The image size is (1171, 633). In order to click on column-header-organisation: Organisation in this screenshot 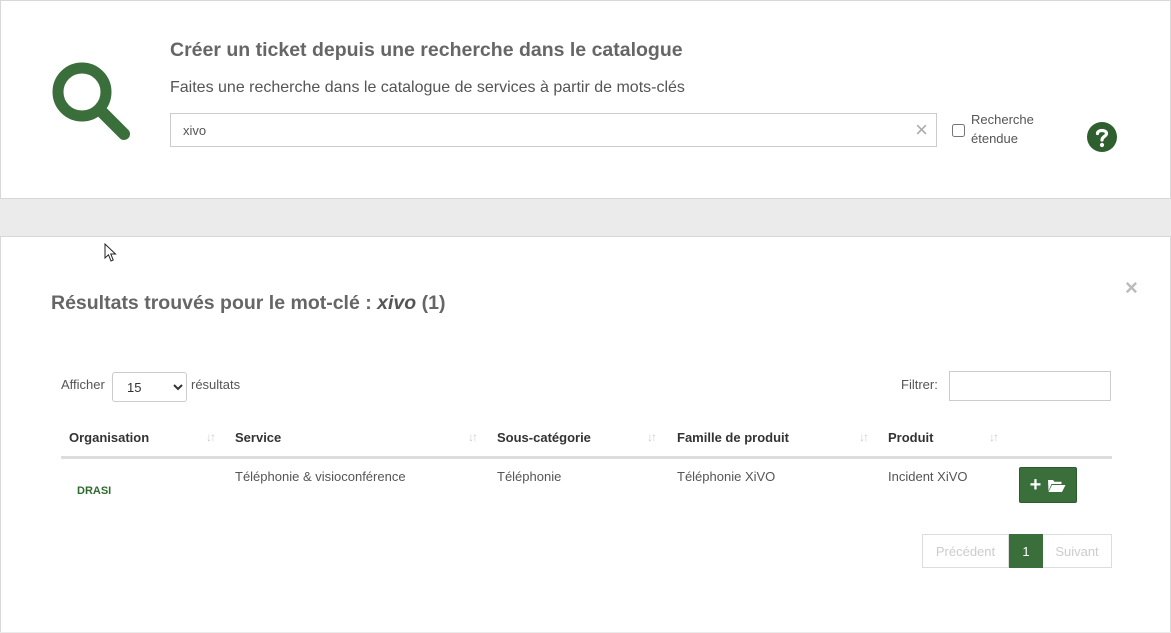, I will do `click(109, 437)`.